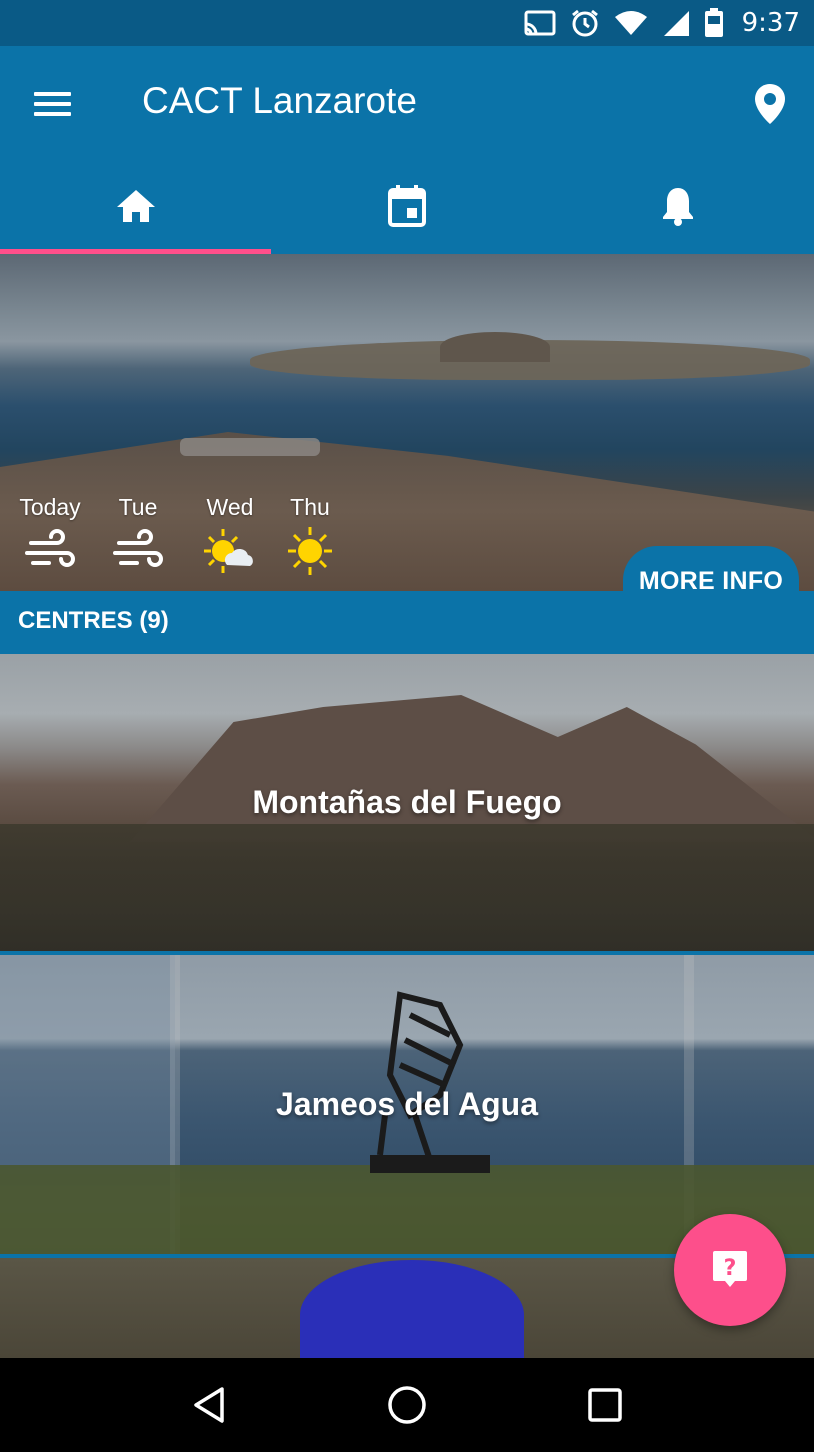 The image size is (814, 1452). What do you see at coordinates (495, 347) in the screenshot?
I see `hero-island-peak` at bounding box center [495, 347].